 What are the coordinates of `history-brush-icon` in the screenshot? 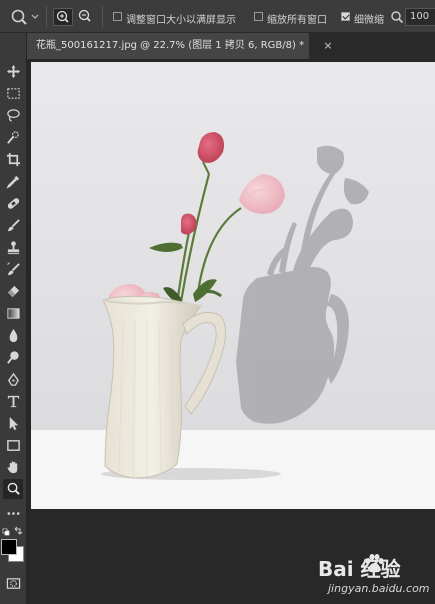 It's located at (13, 268).